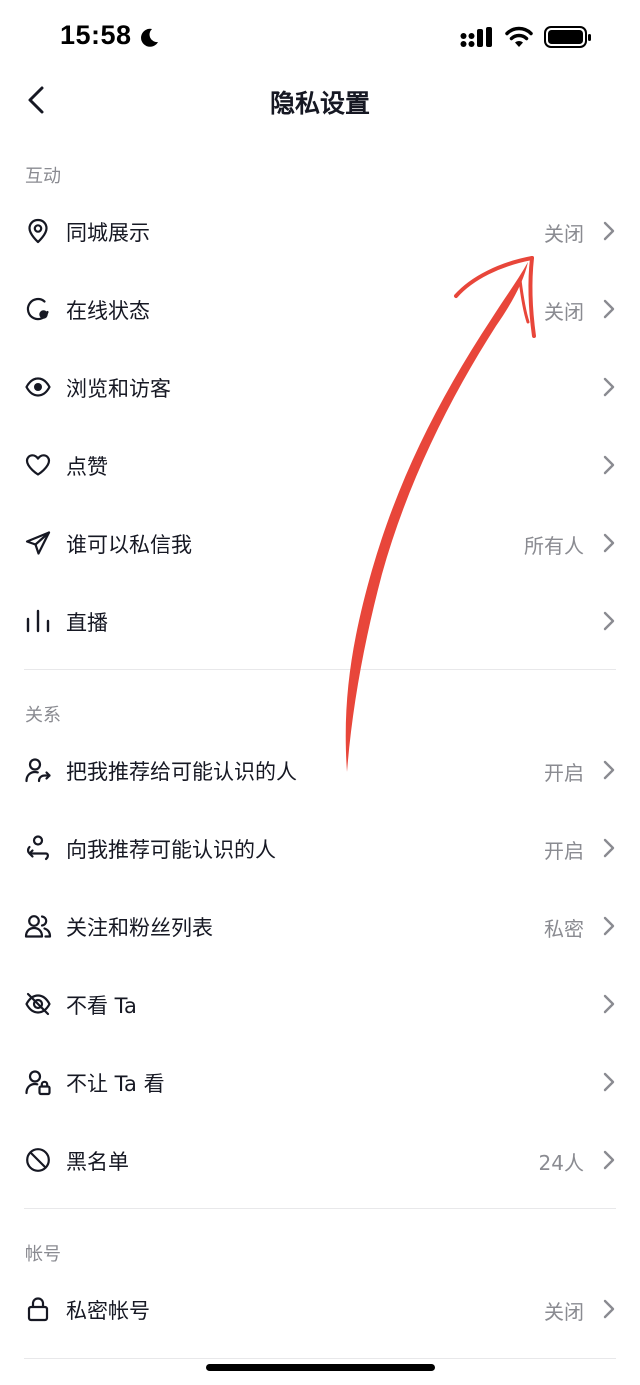  I want to click on row-who-can-message: 谁可以私信我 所有人, so click(320, 543).